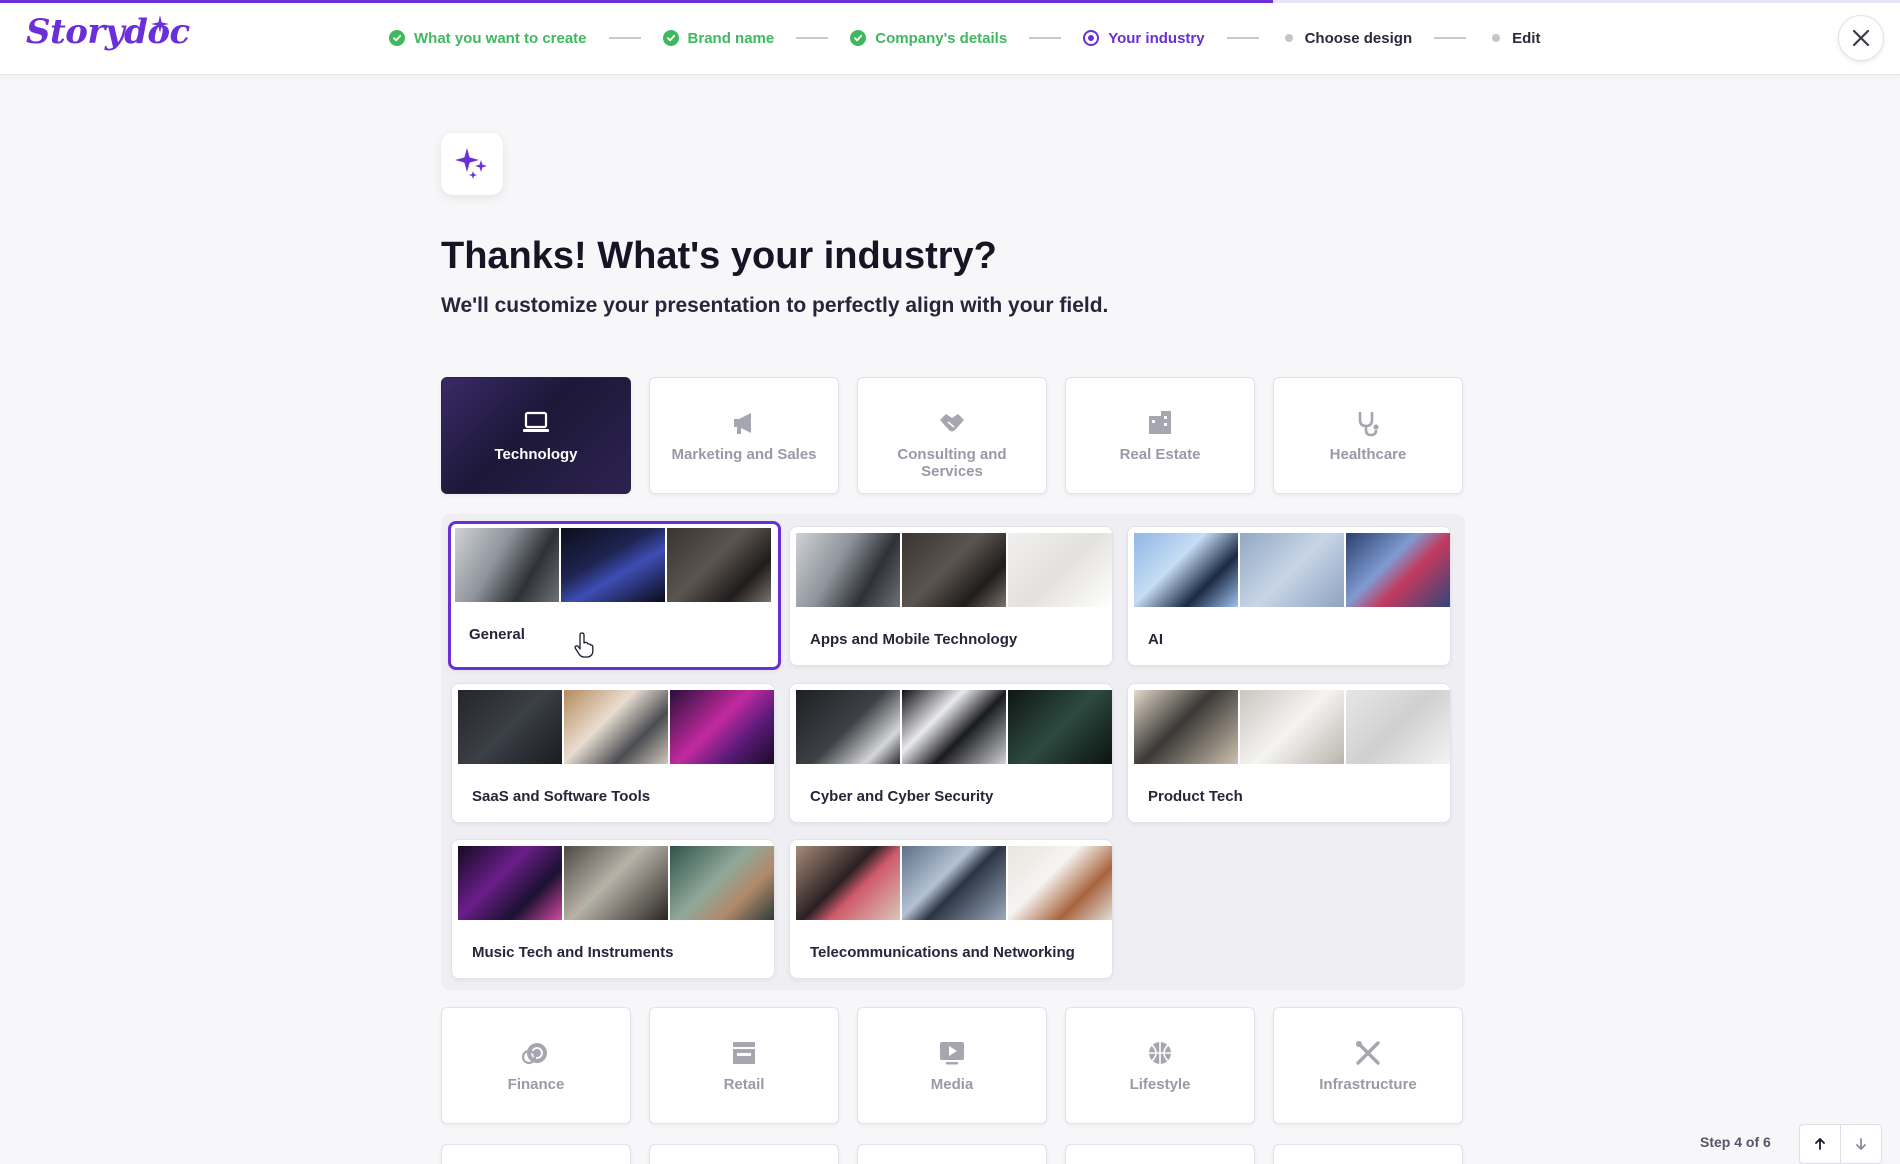  Describe the element at coordinates (1368, 435) in the screenshot. I see `industry-healthcare: Healthcare` at that location.